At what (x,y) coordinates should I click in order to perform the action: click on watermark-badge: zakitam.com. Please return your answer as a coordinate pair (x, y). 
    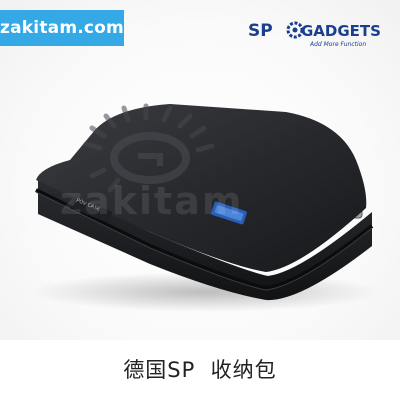
    Looking at the image, I should click on (62, 28).